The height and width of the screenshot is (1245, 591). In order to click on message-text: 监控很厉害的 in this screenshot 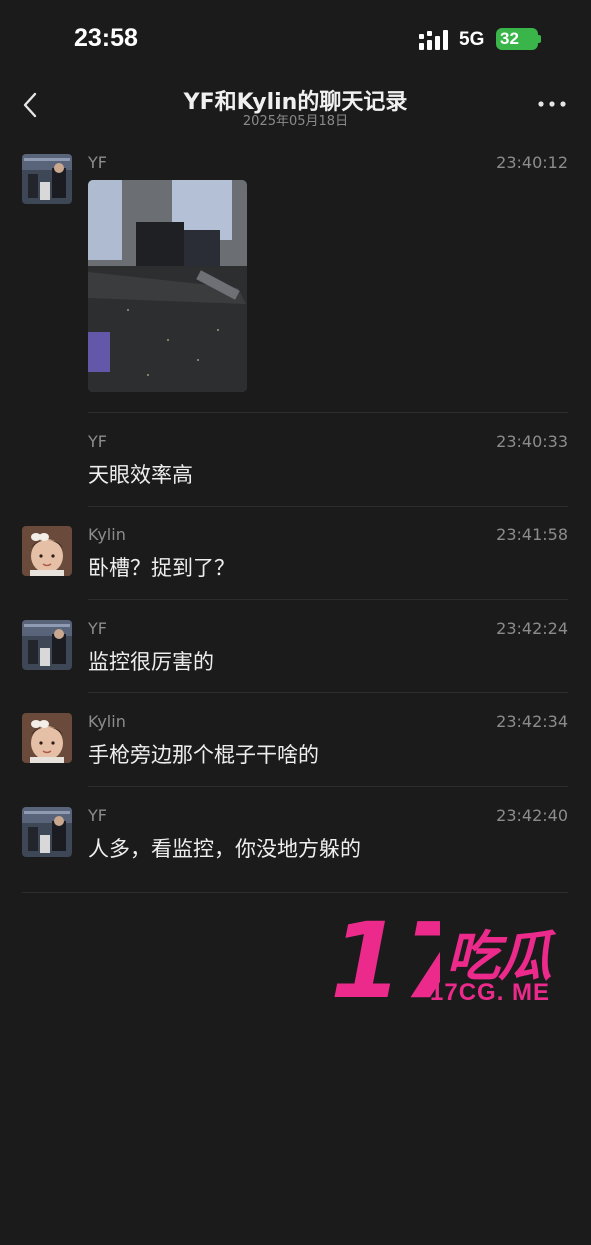, I will do `click(151, 661)`.